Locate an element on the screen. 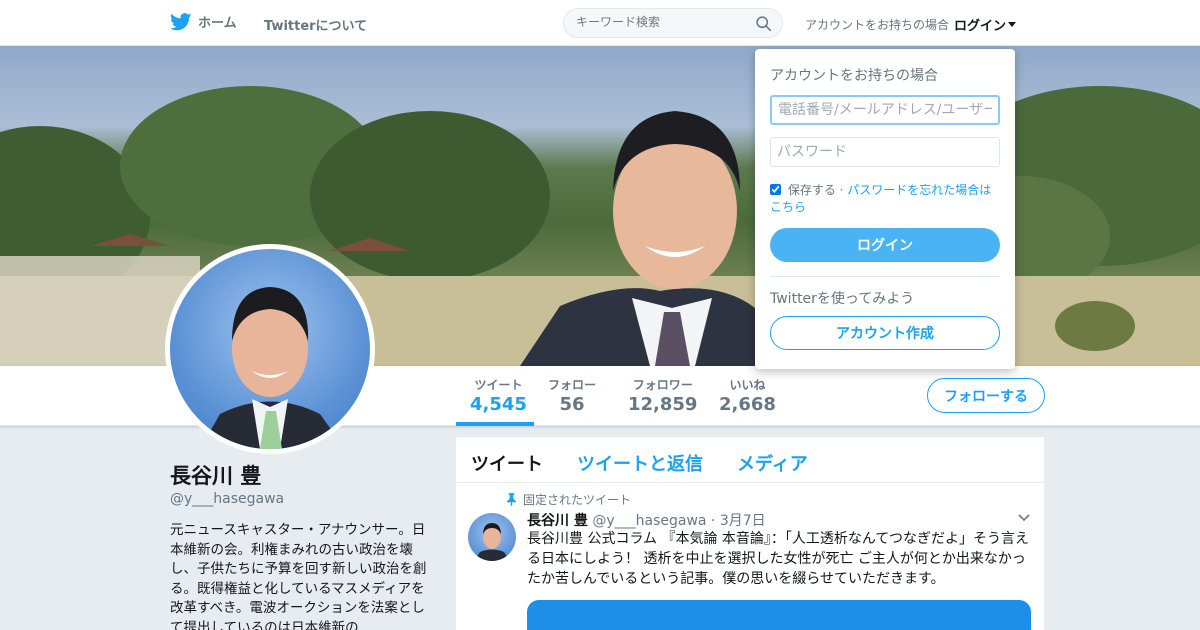 This screenshot has width=1200, height=630. username-field is located at coordinates (885, 110).